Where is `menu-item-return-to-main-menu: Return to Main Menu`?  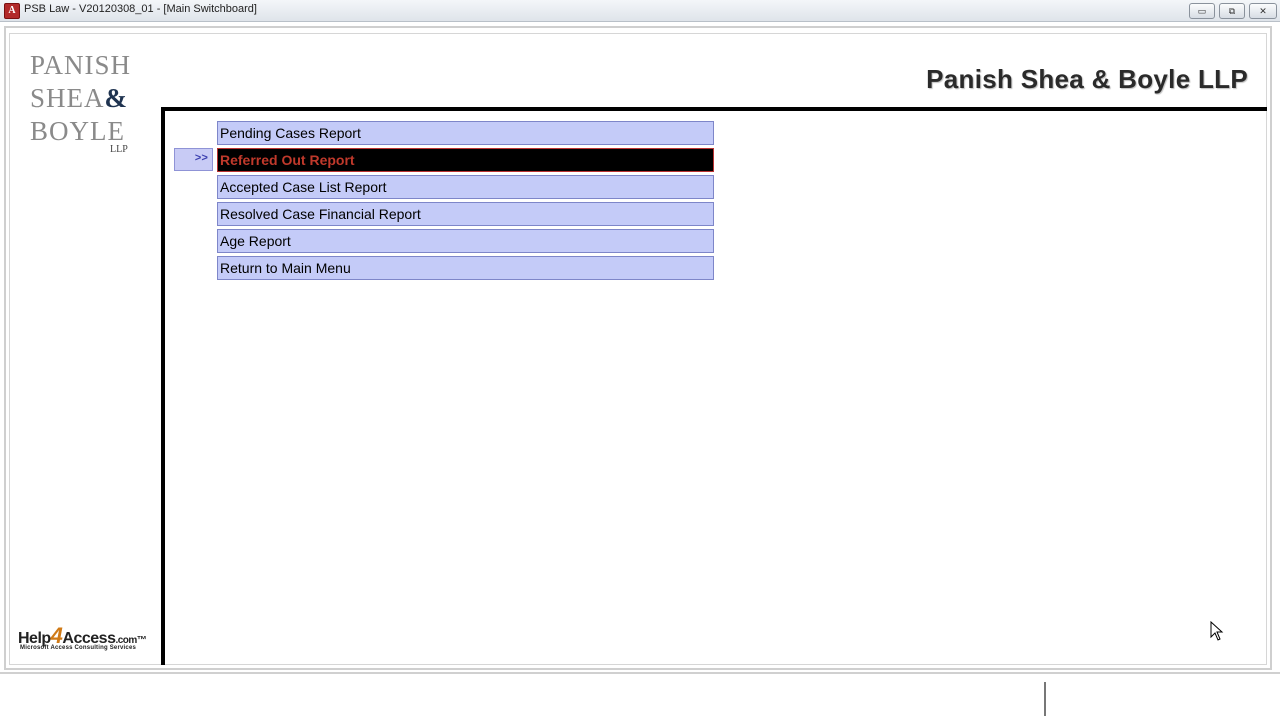
menu-item-return-to-main-menu: Return to Main Menu is located at coordinates (465, 268).